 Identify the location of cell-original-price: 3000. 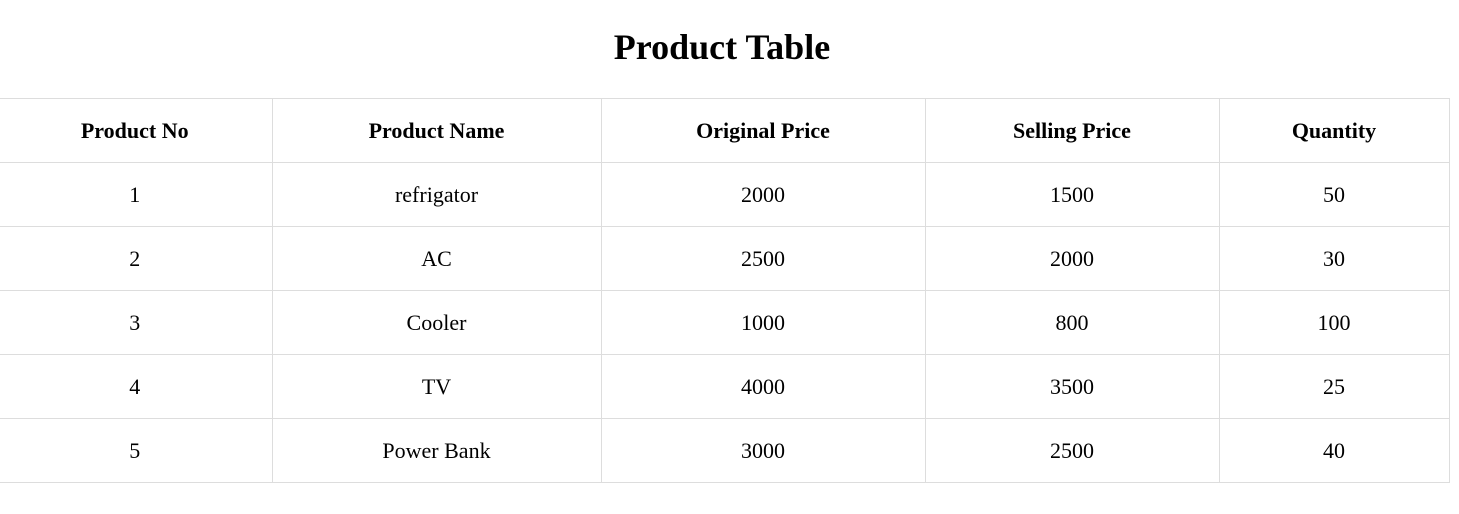
(763, 450).